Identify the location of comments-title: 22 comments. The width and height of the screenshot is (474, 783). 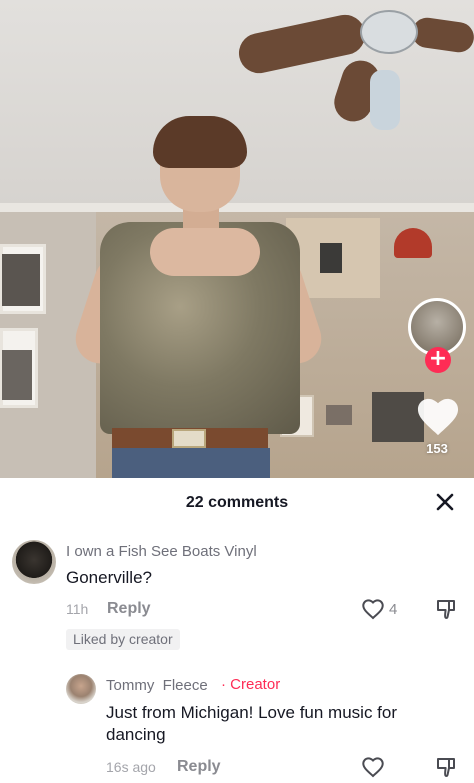
(237, 502).